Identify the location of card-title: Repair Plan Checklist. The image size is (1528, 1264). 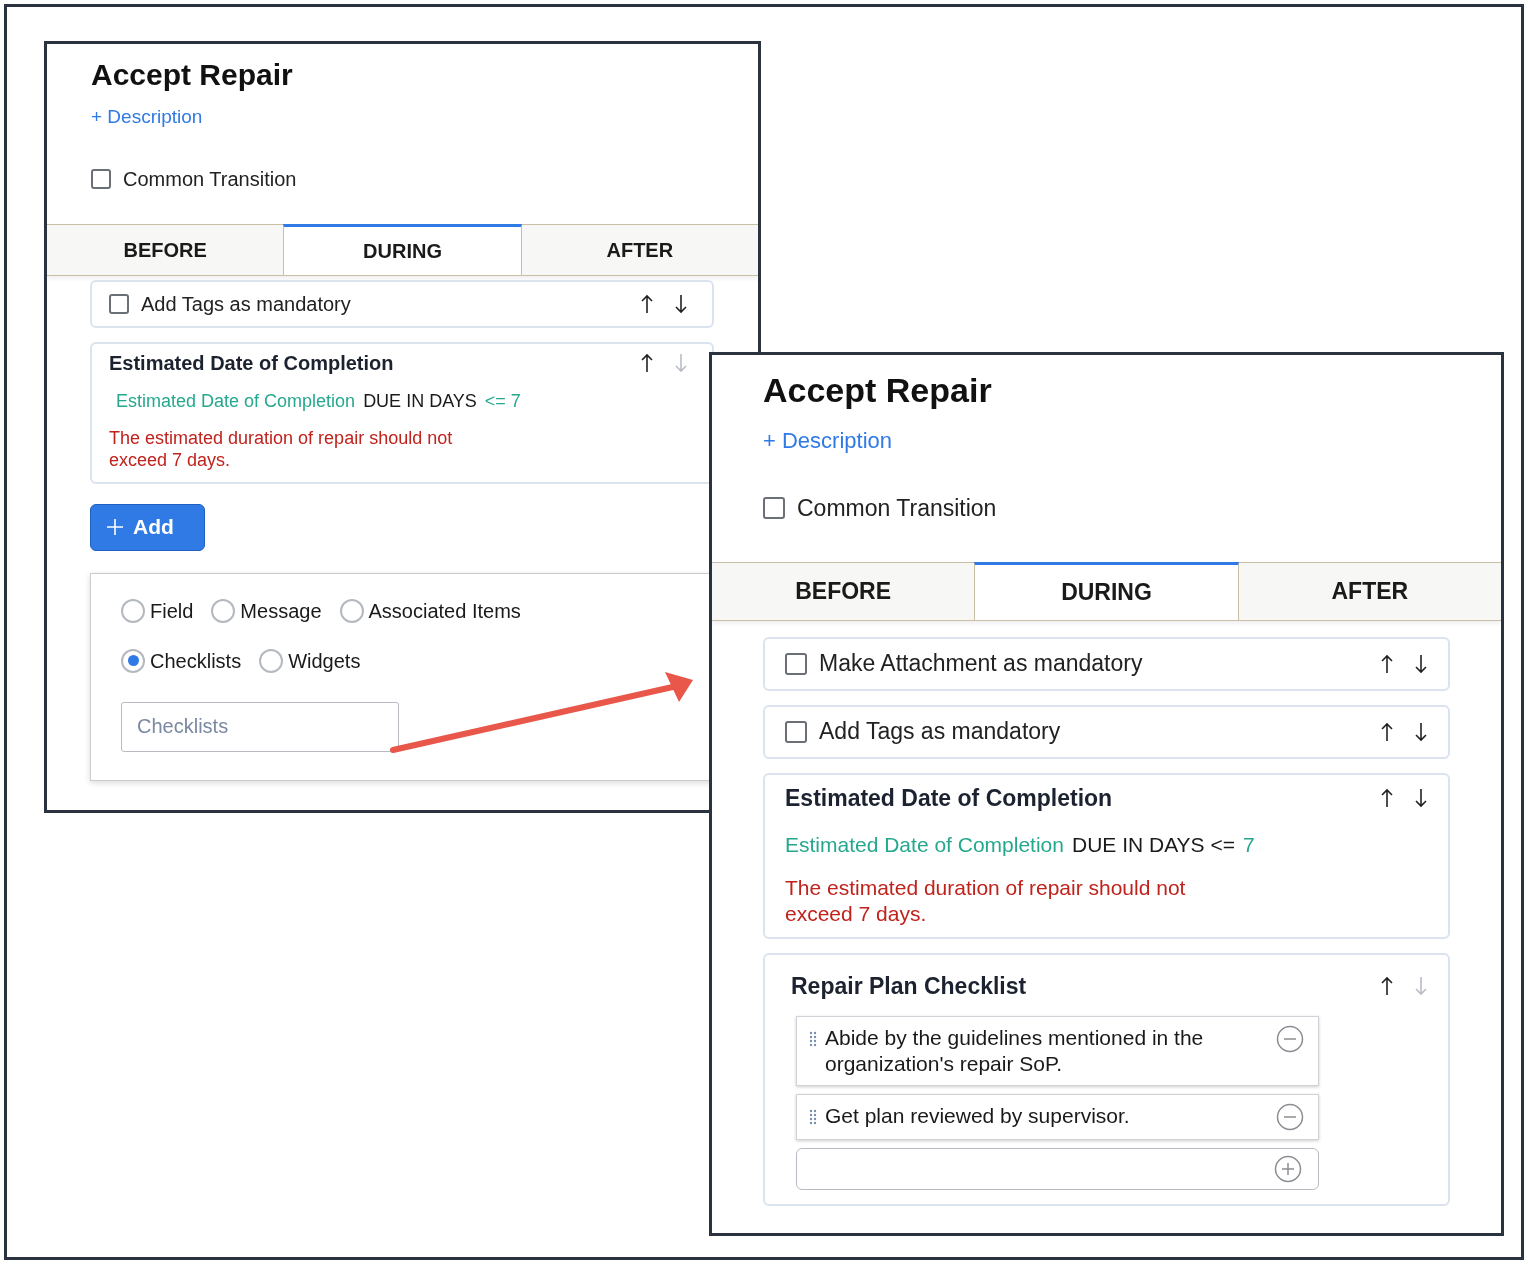
(909, 986).